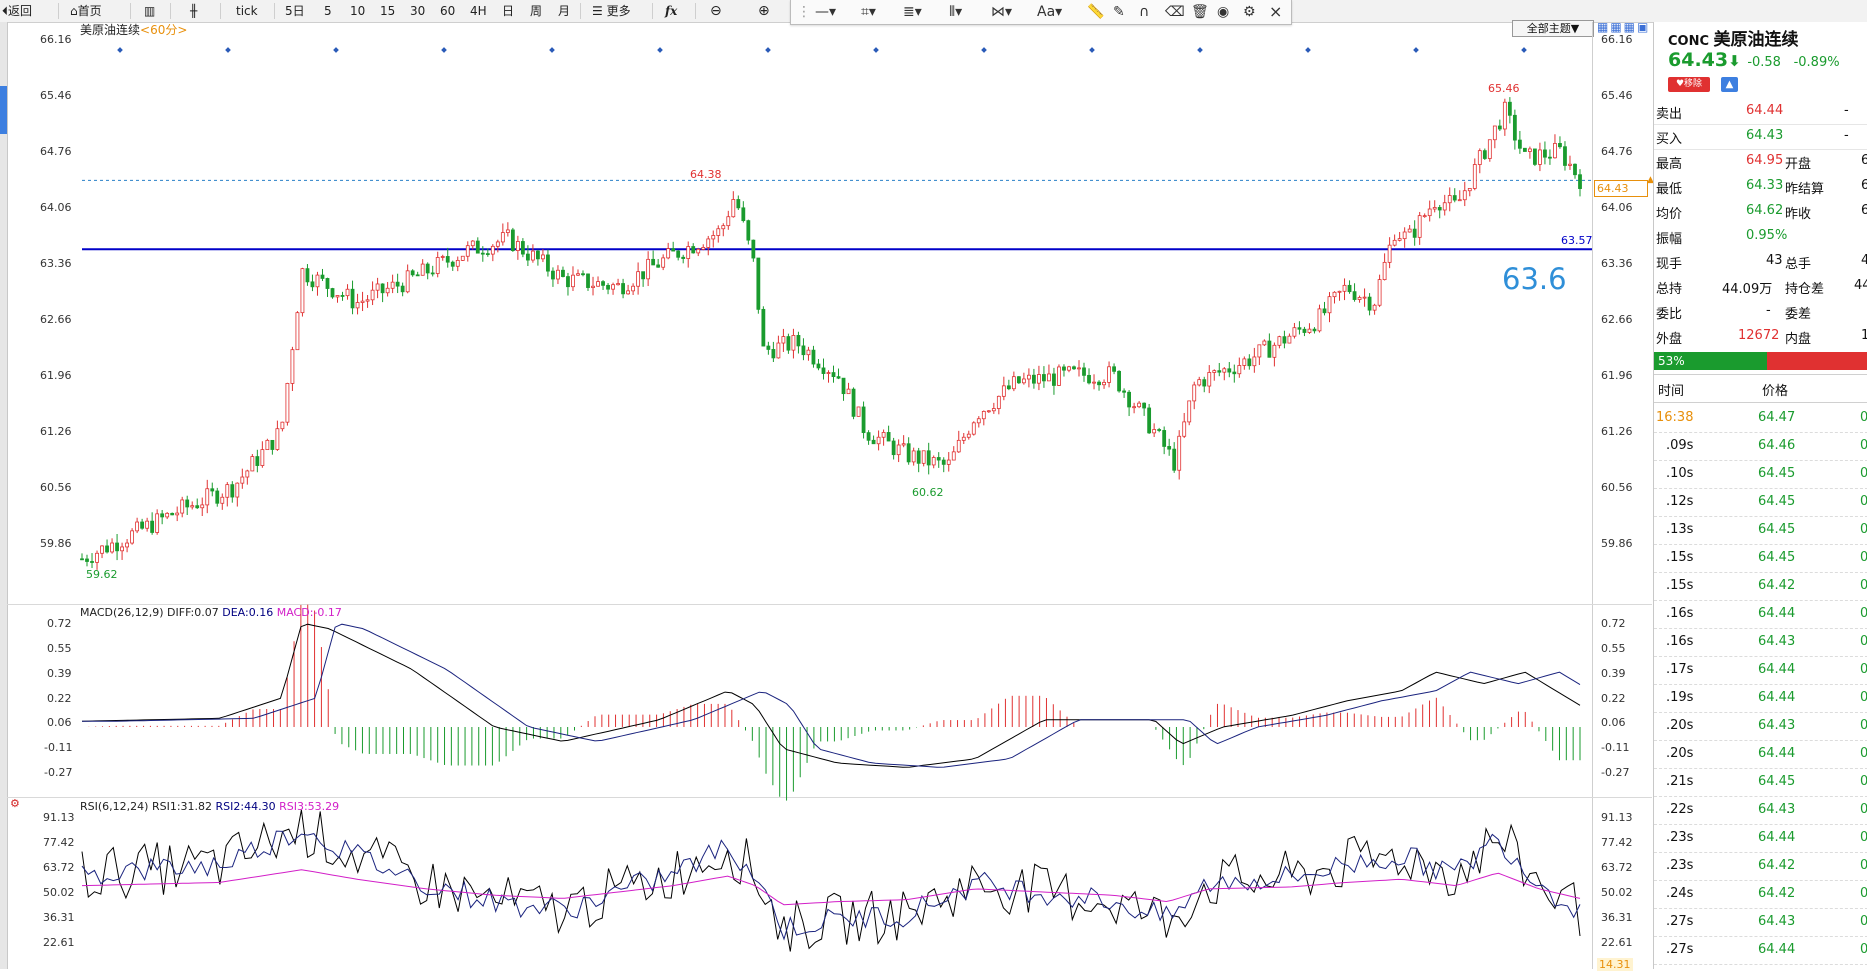 This screenshot has height=971, width=1867. What do you see at coordinates (831, 695) in the screenshot?
I see `macd-diff-line` at bounding box center [831, 695].